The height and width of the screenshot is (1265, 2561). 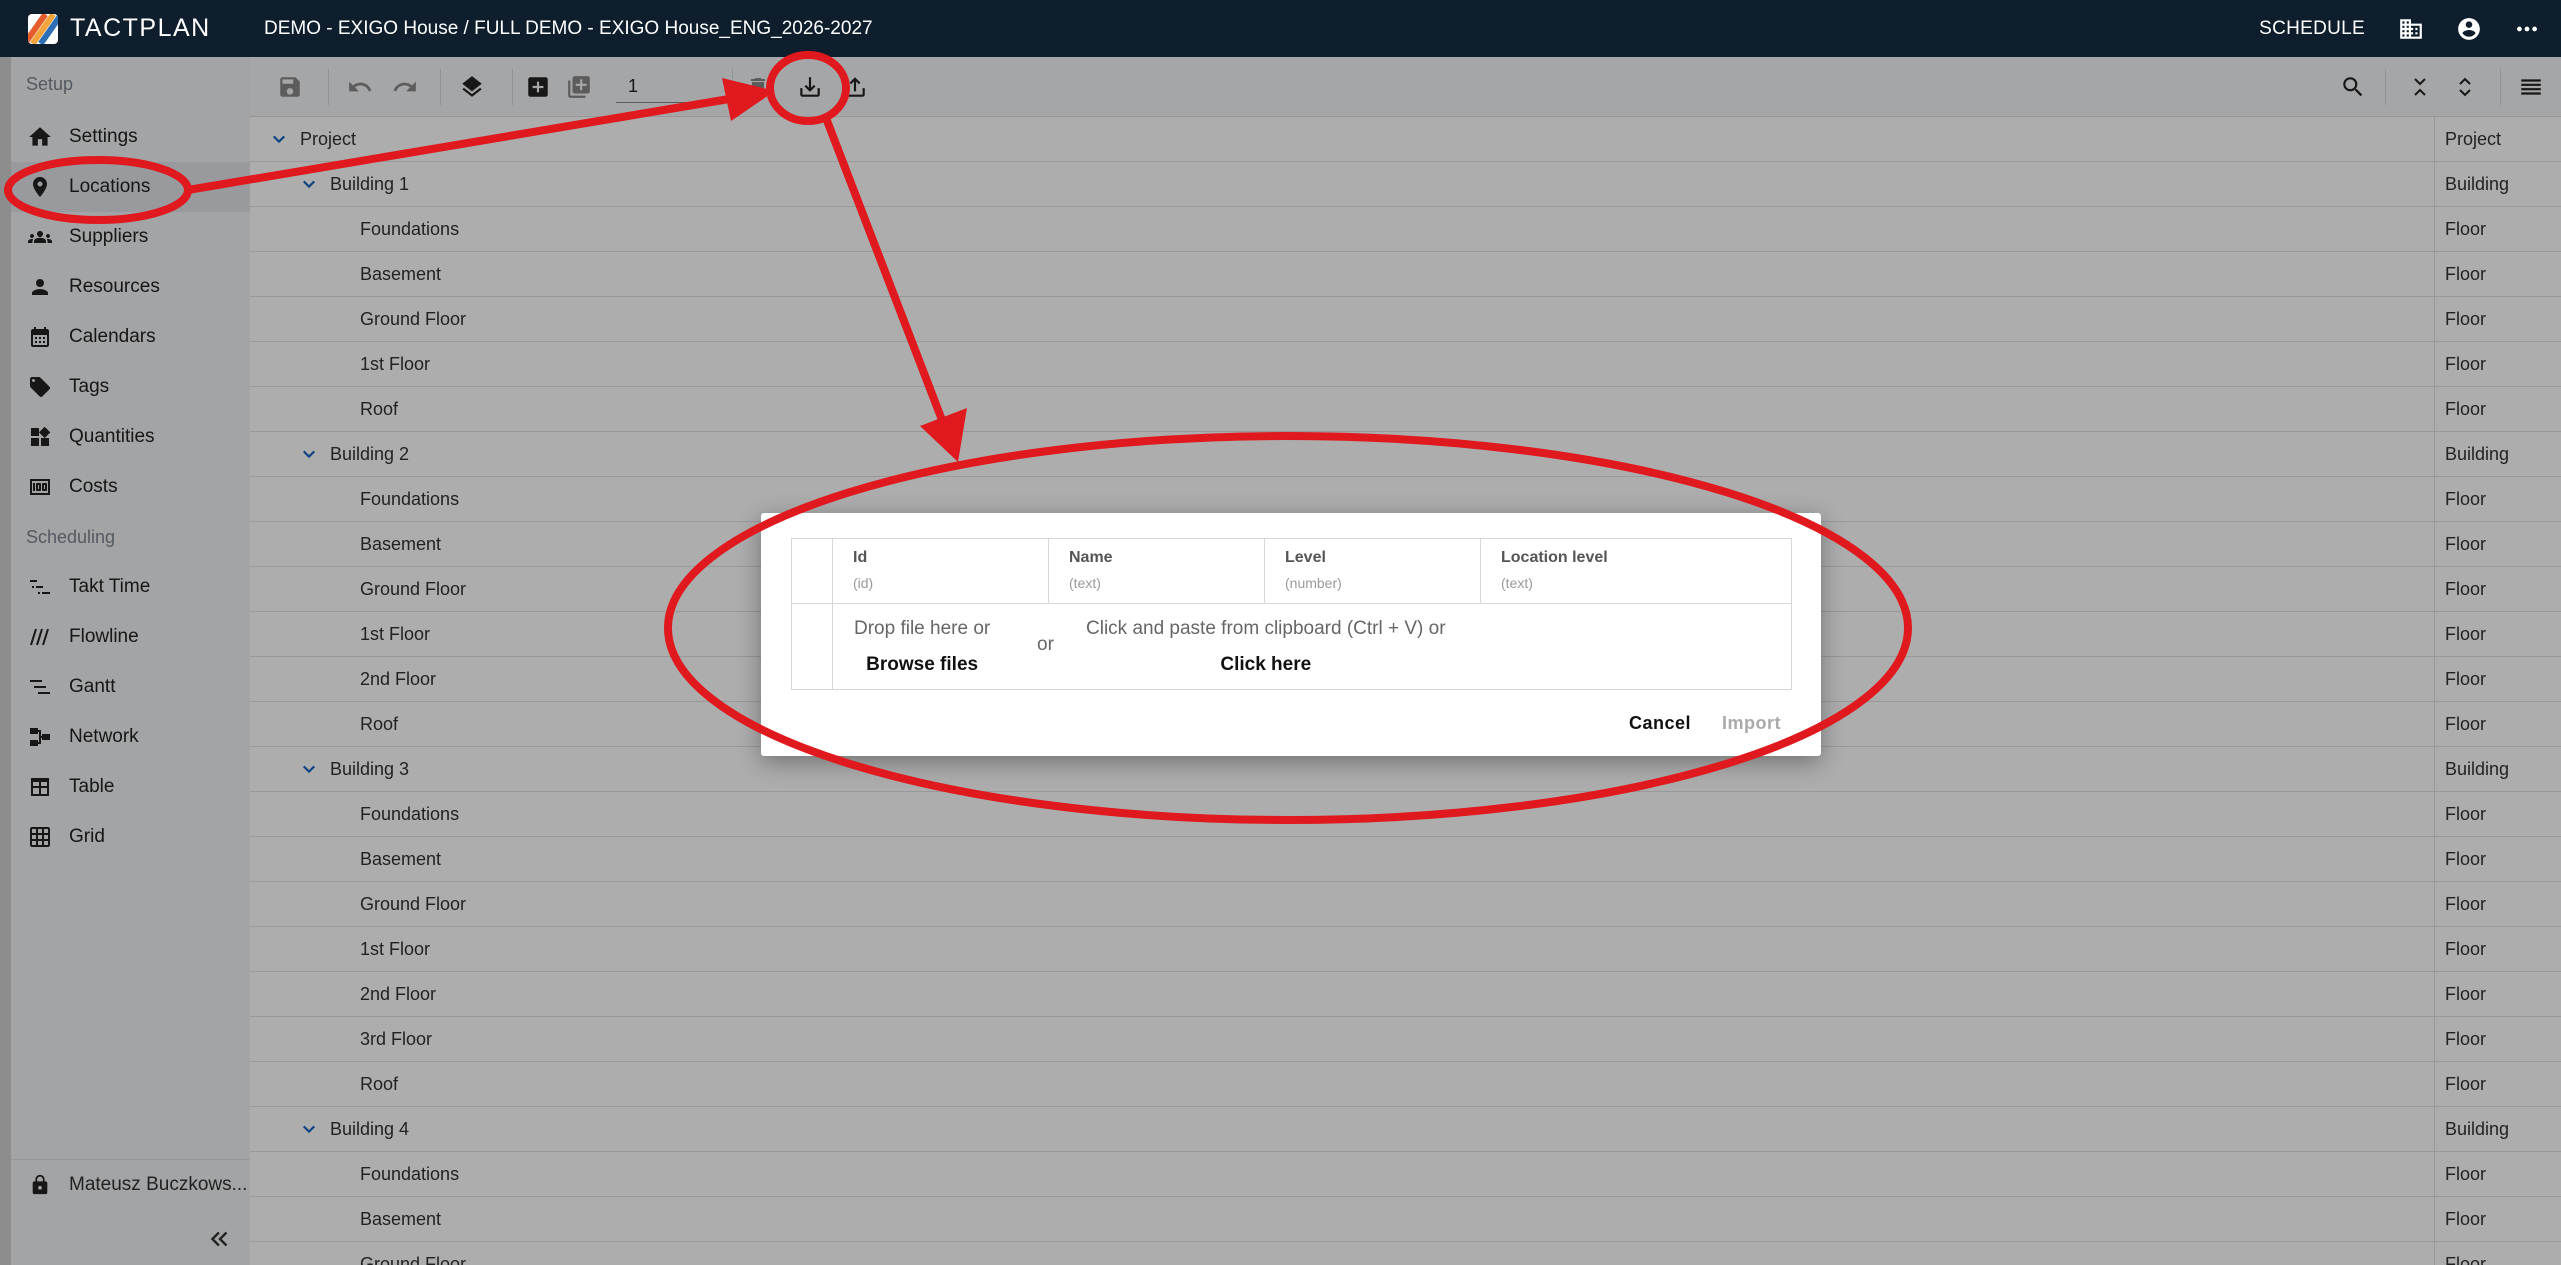 What do you see at coordinates (1157, 571) in the screenshot?
I see `column-name: Name (text)` at bounding box center [1157, 571].